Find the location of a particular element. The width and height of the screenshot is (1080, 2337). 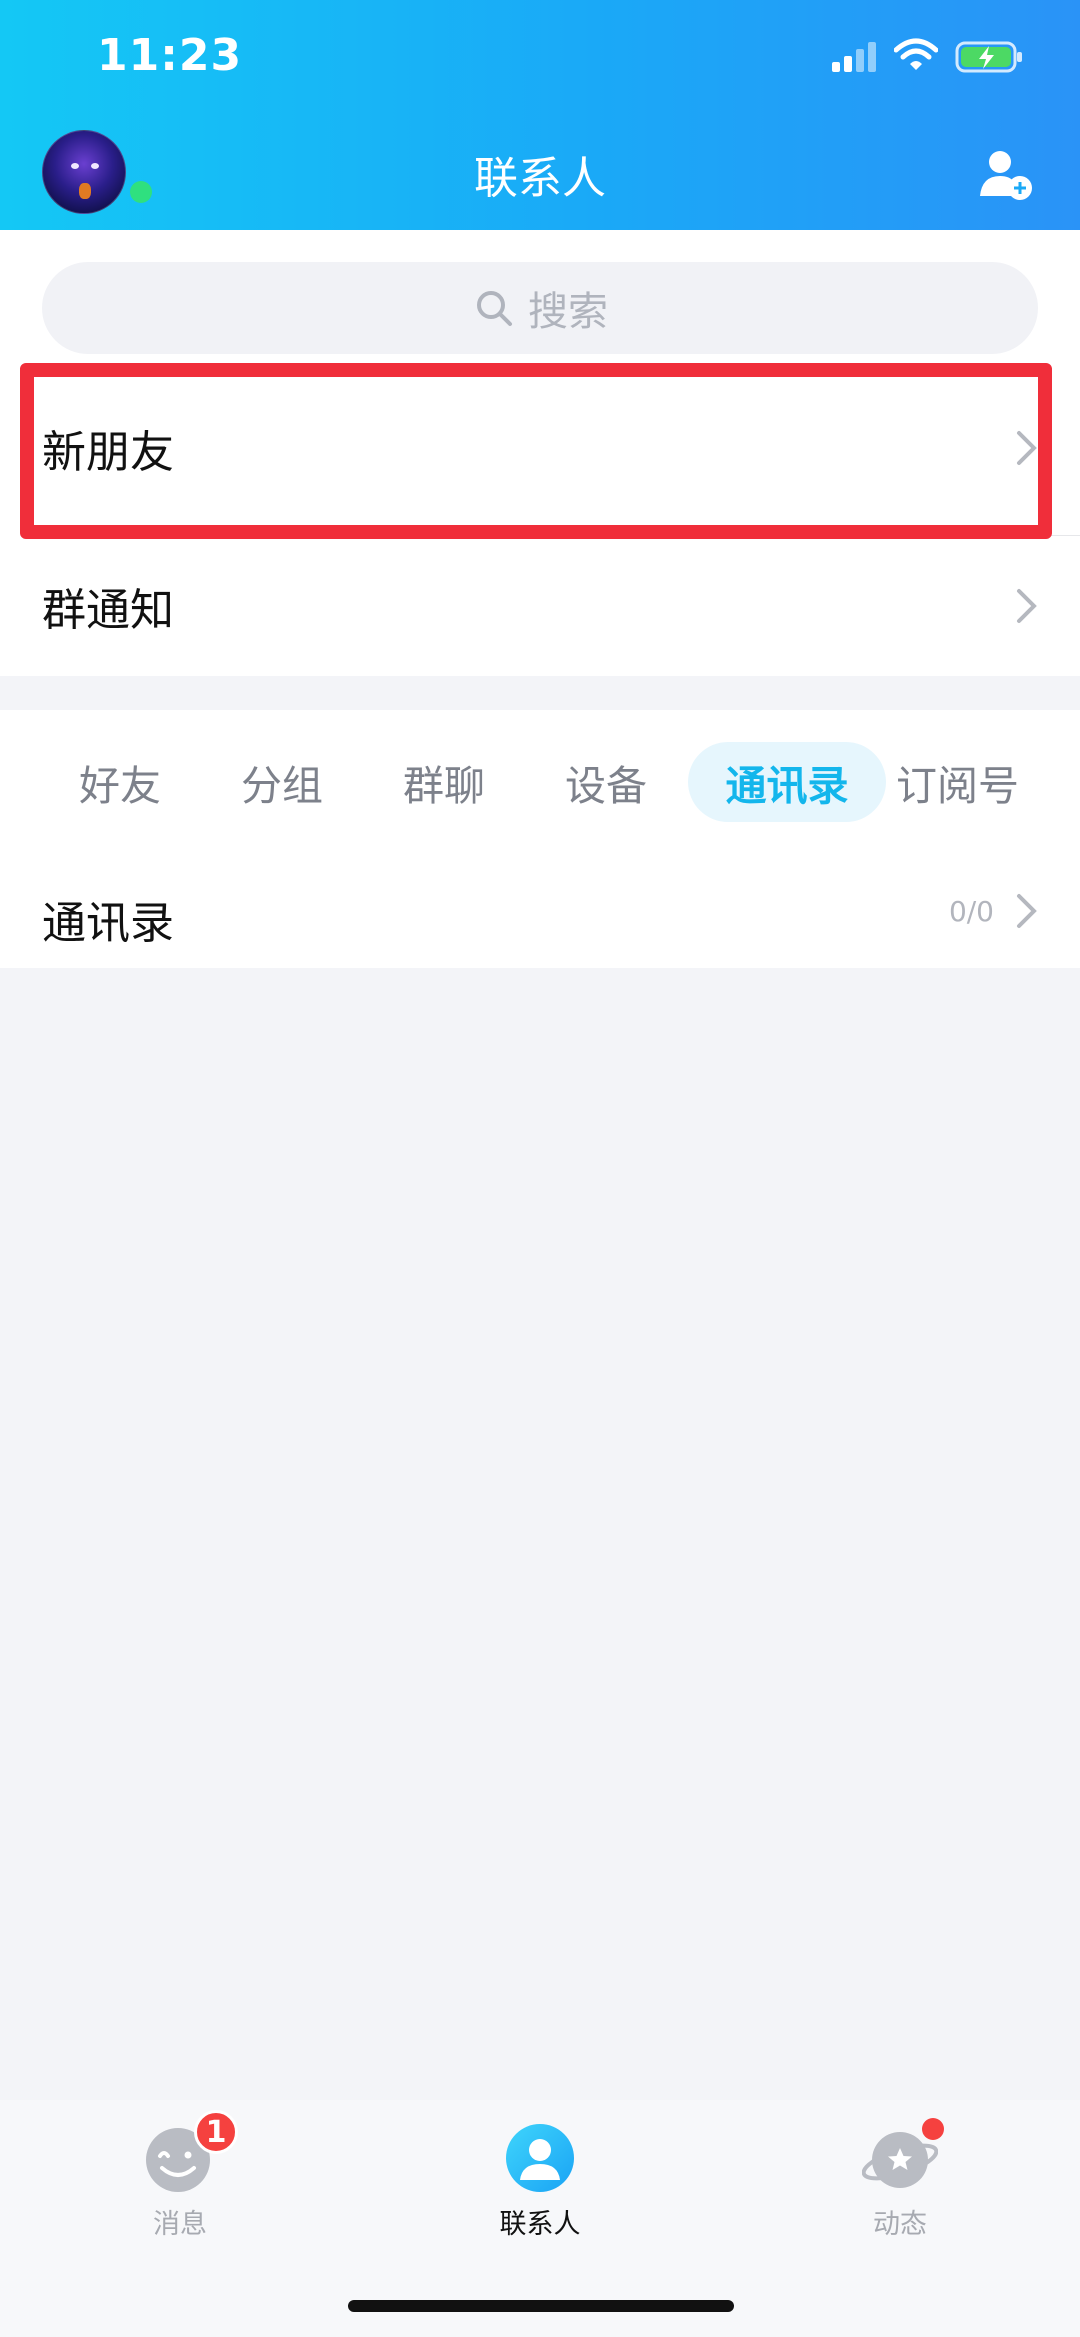

status-time: 11:23 is located at coordinates (170, 55).